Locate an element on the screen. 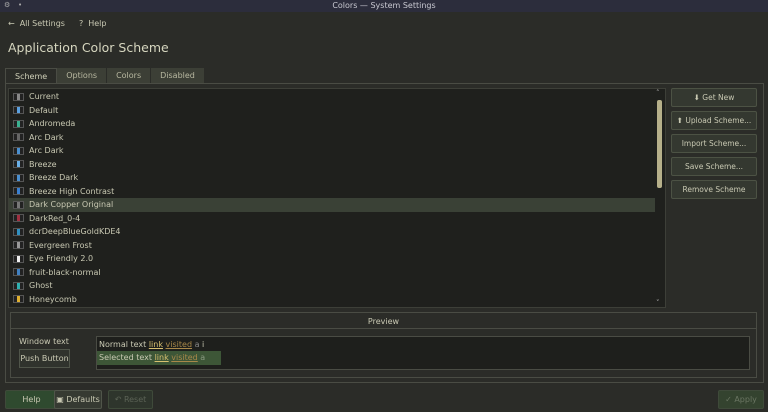  scheme-list-item: Breeze Dark is located at coordinates (332, 178).